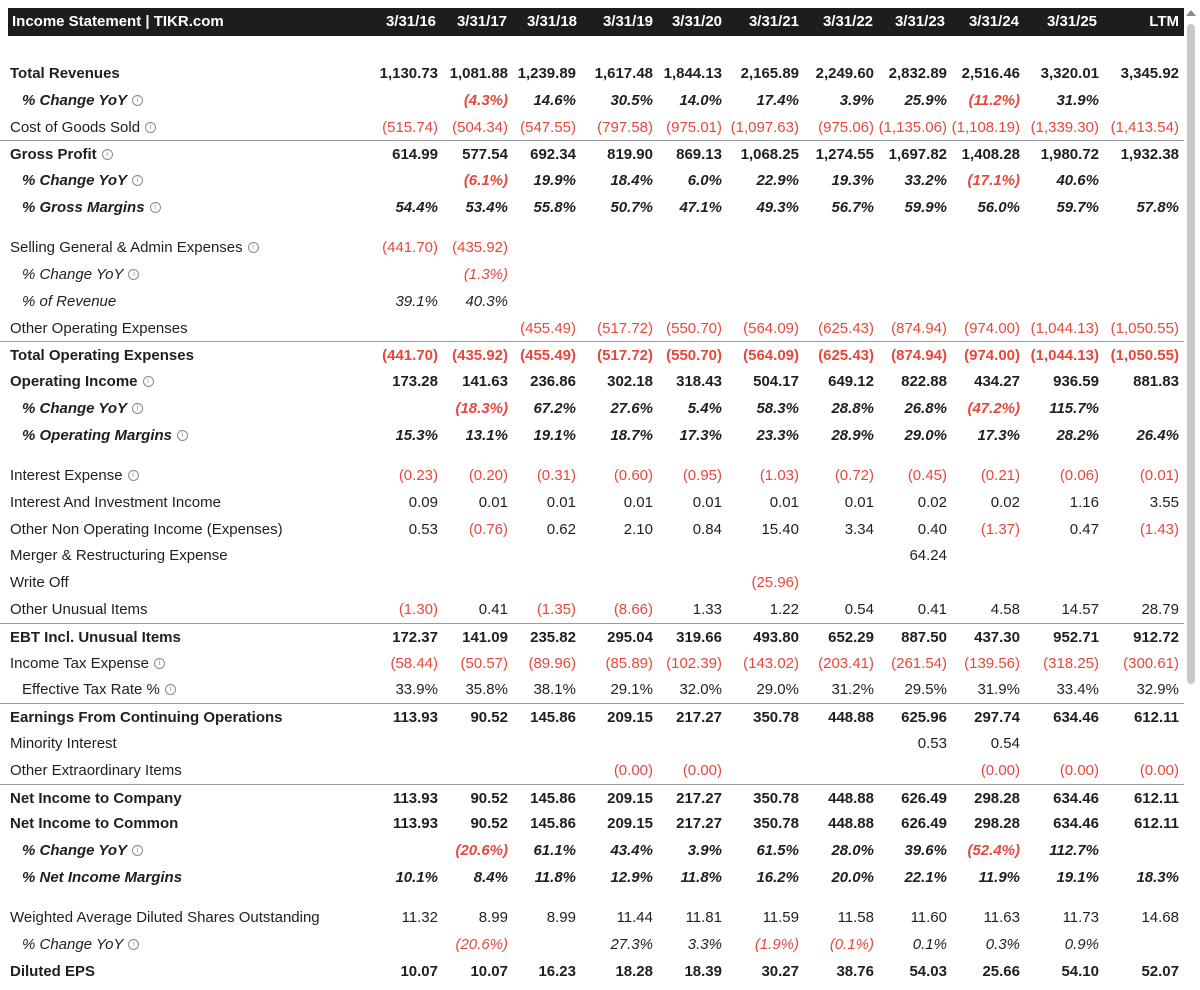  I want to click on table-cell: (85.89), so click(629, 663).